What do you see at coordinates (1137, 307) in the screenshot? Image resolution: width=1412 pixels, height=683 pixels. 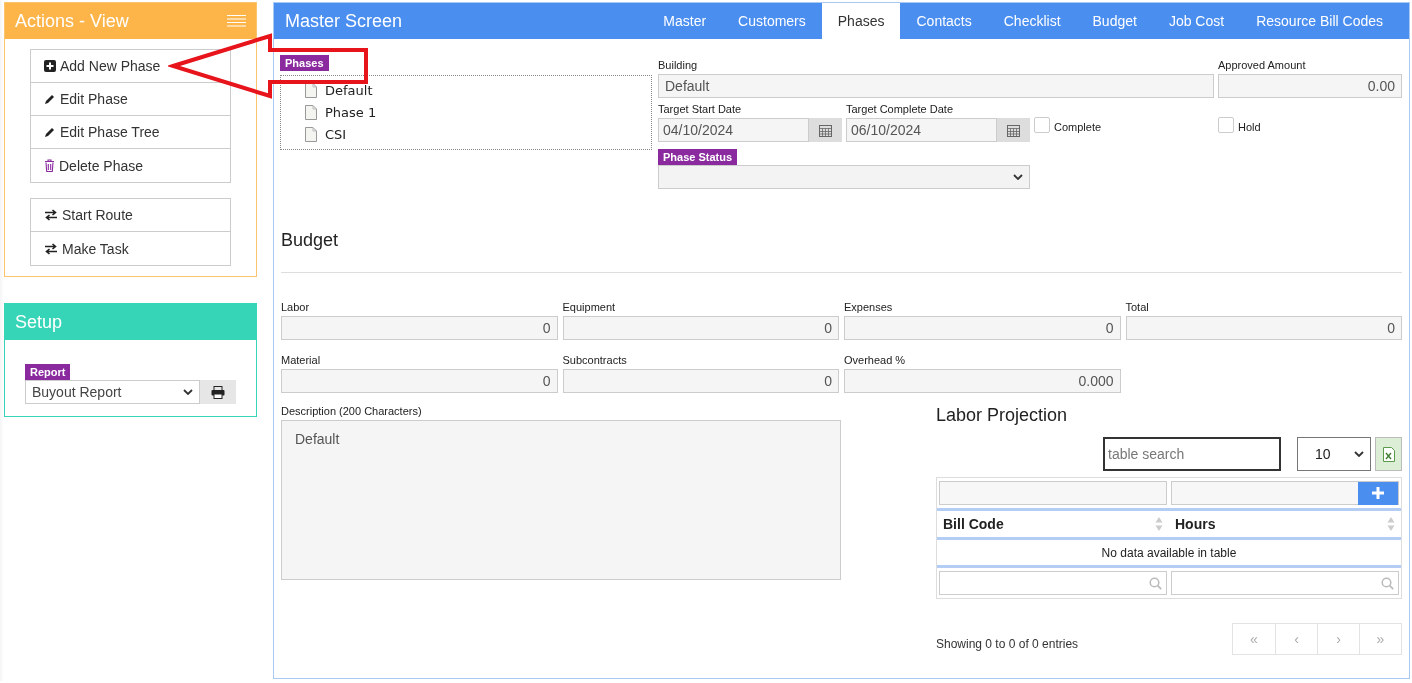 I see `field-label: Total` at bounding box center [1137, 307].